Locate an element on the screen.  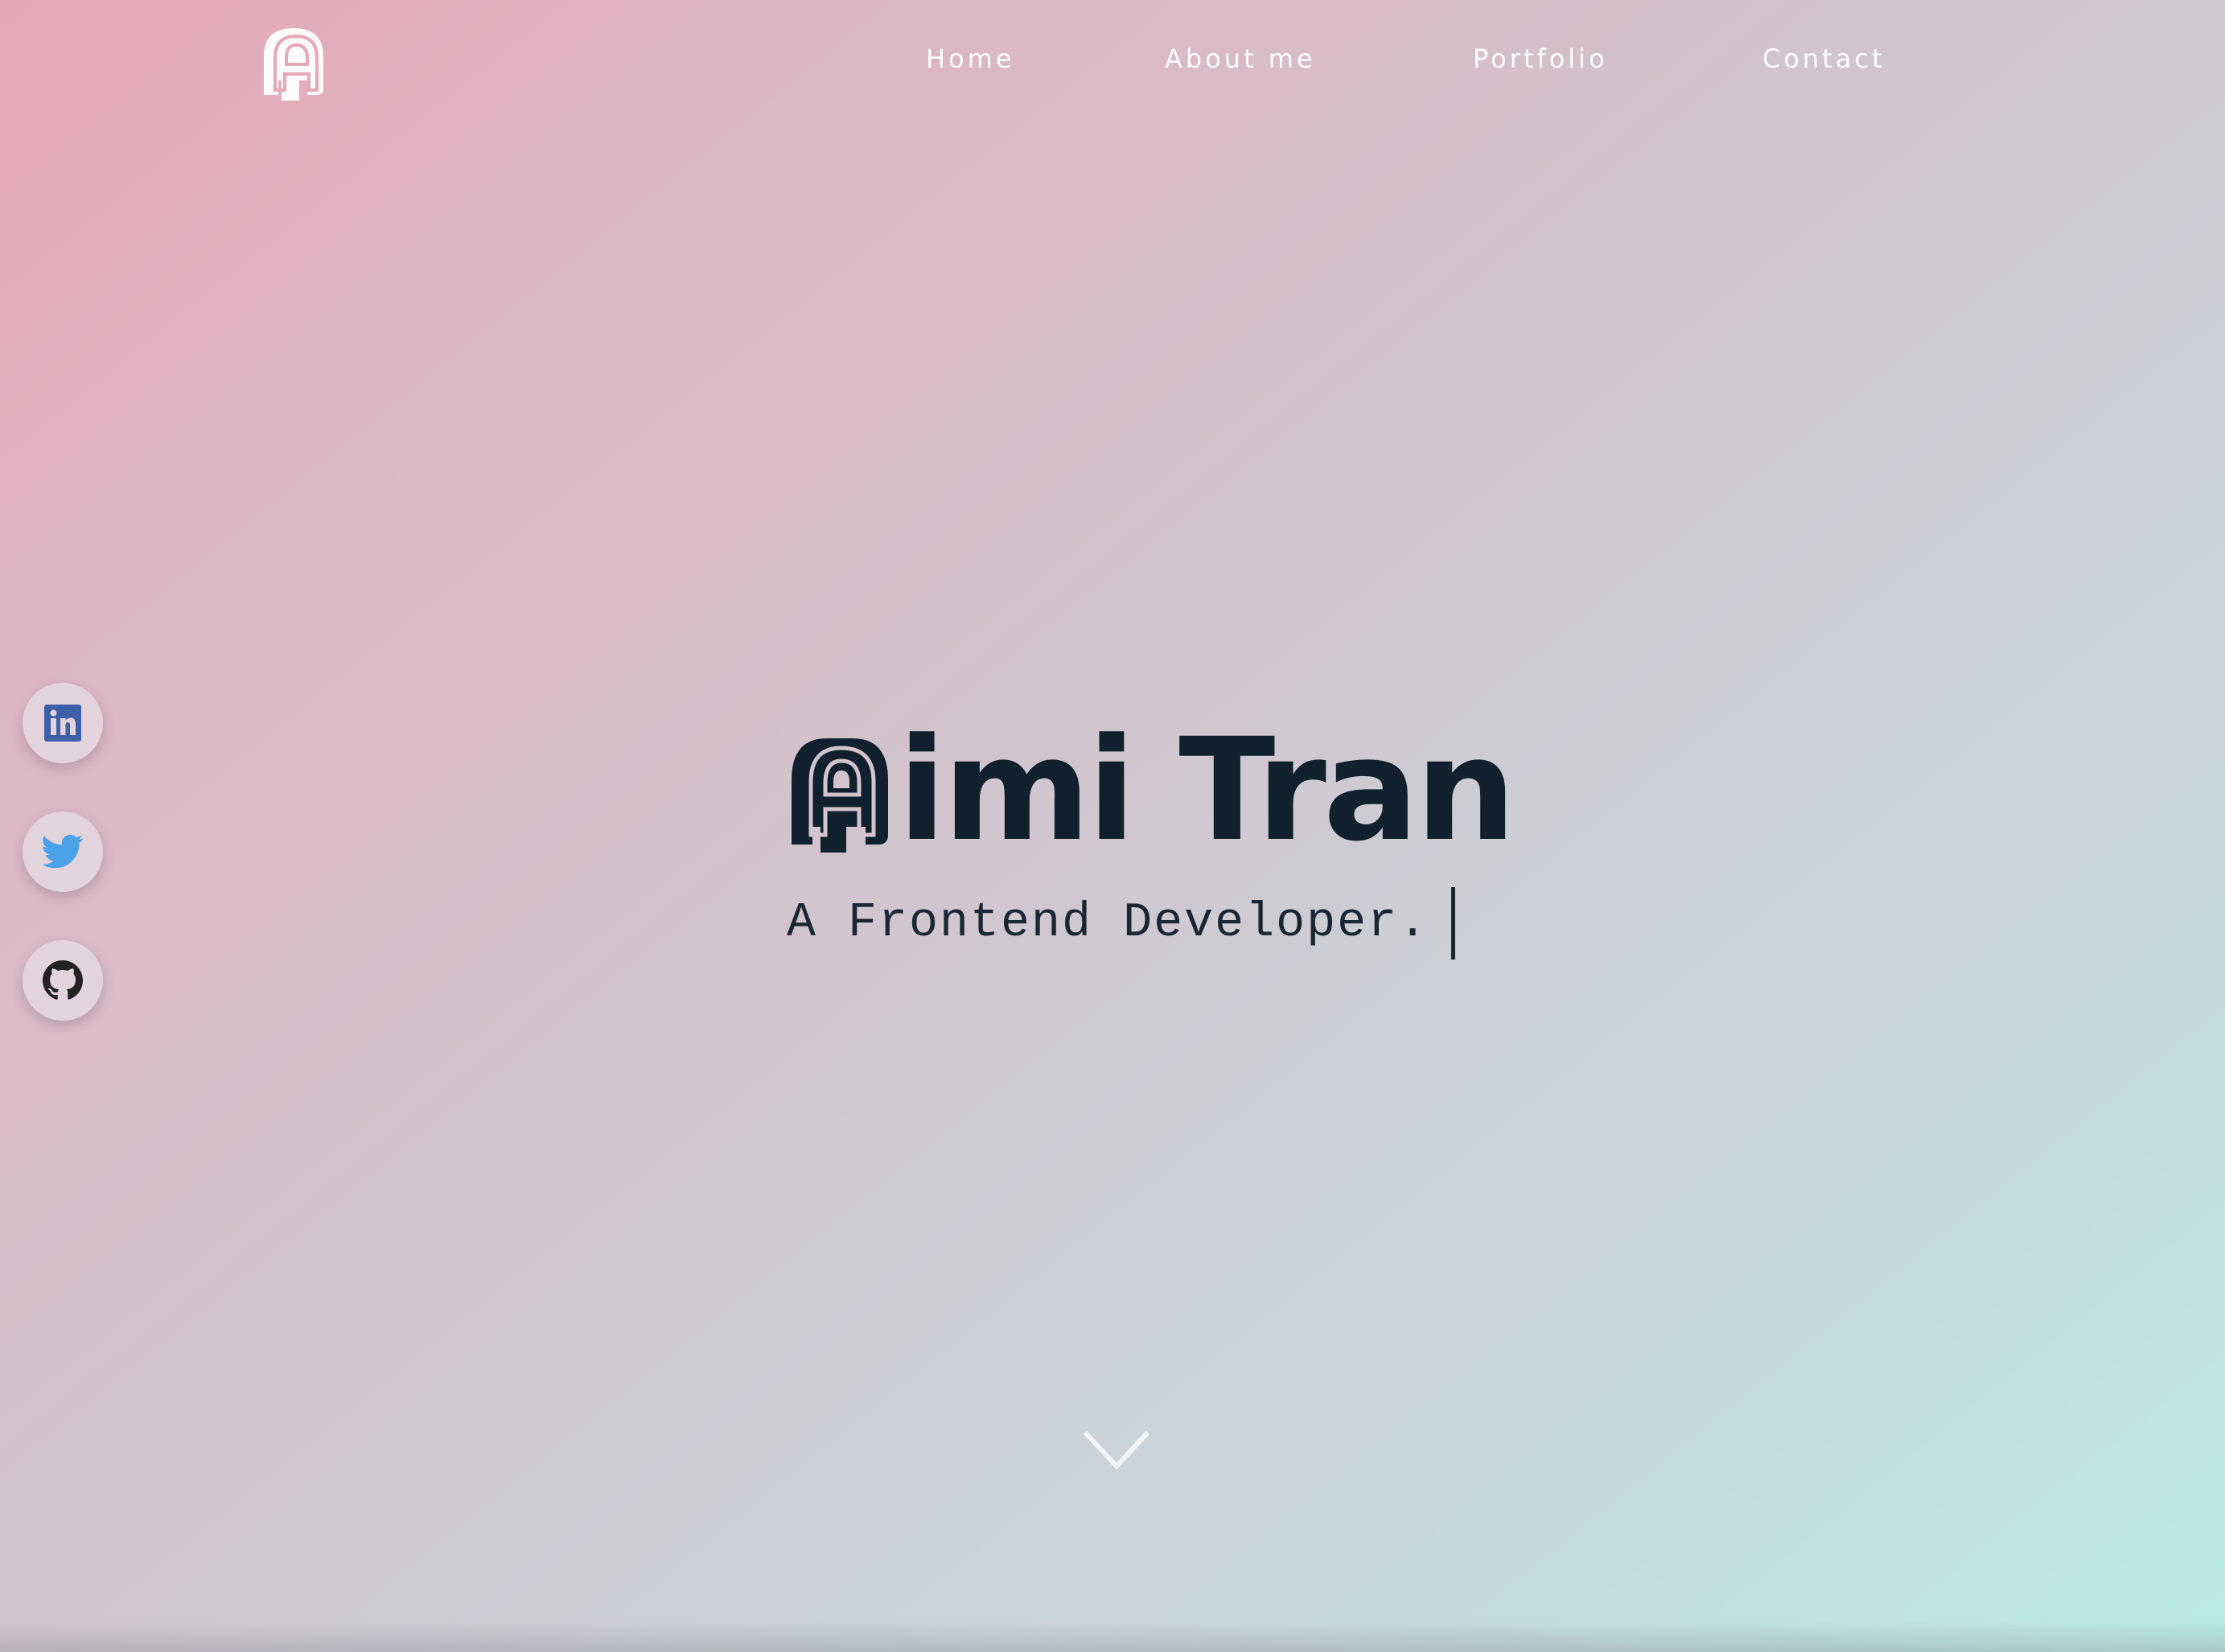
nav-about-link: About me is located at coordinates (1240, 59).